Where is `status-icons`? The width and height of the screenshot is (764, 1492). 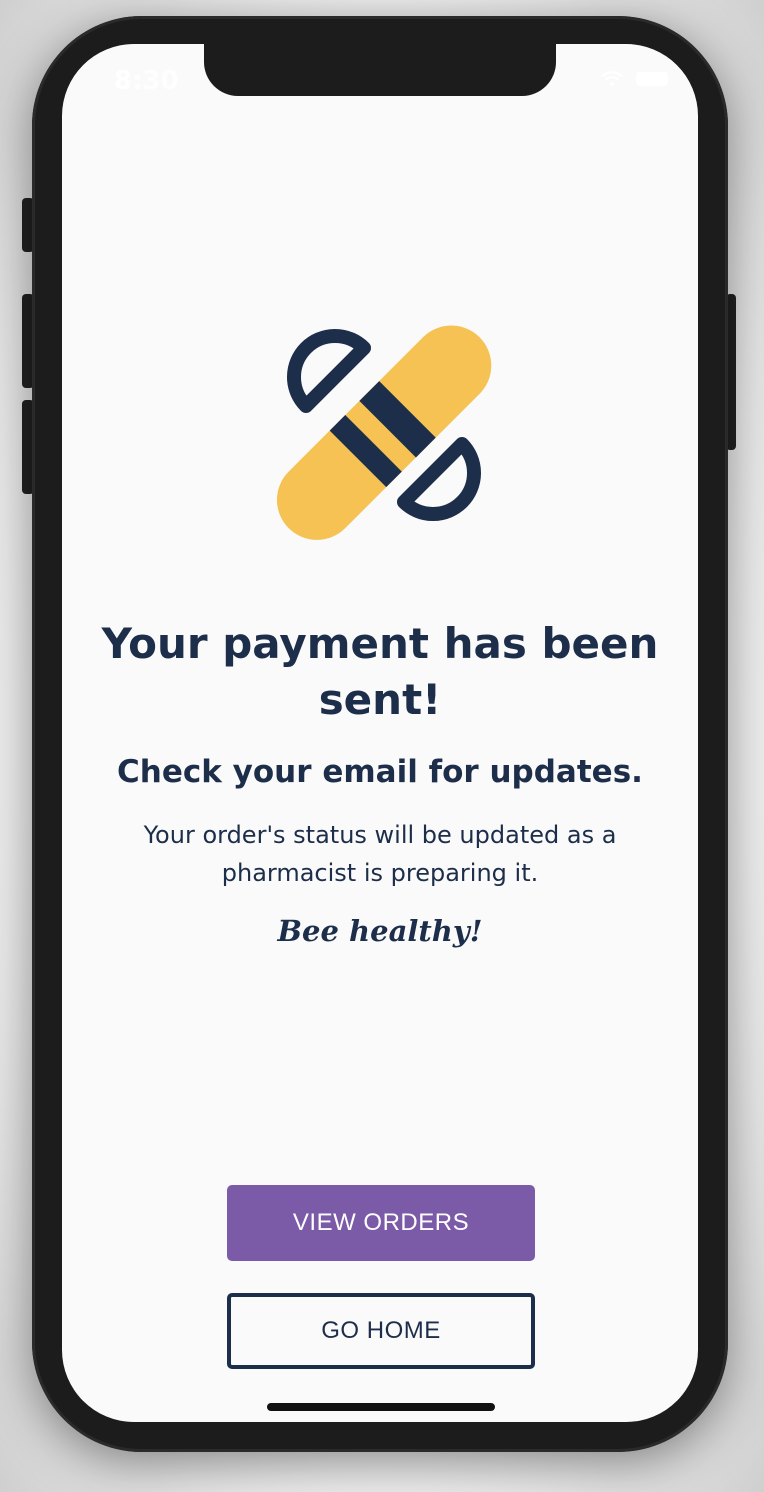
status-icons is located at coordinates (634, 79).